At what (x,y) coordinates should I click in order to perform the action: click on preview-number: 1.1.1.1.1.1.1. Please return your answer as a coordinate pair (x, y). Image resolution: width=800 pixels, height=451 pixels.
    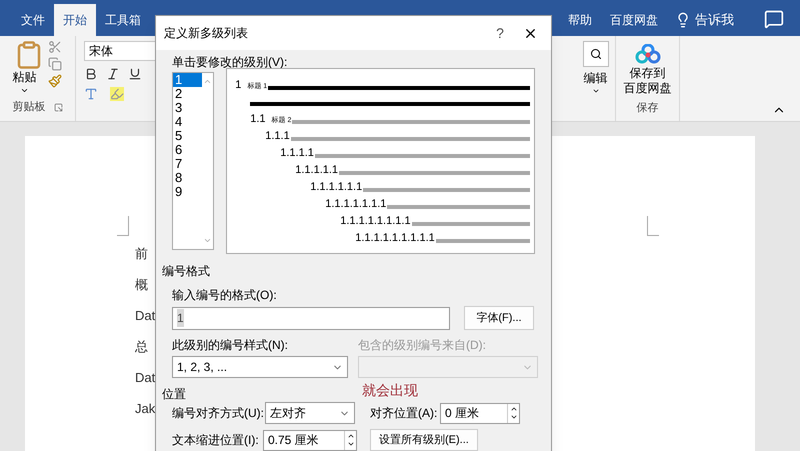
    Looking at the image, I should click on (355, 204).